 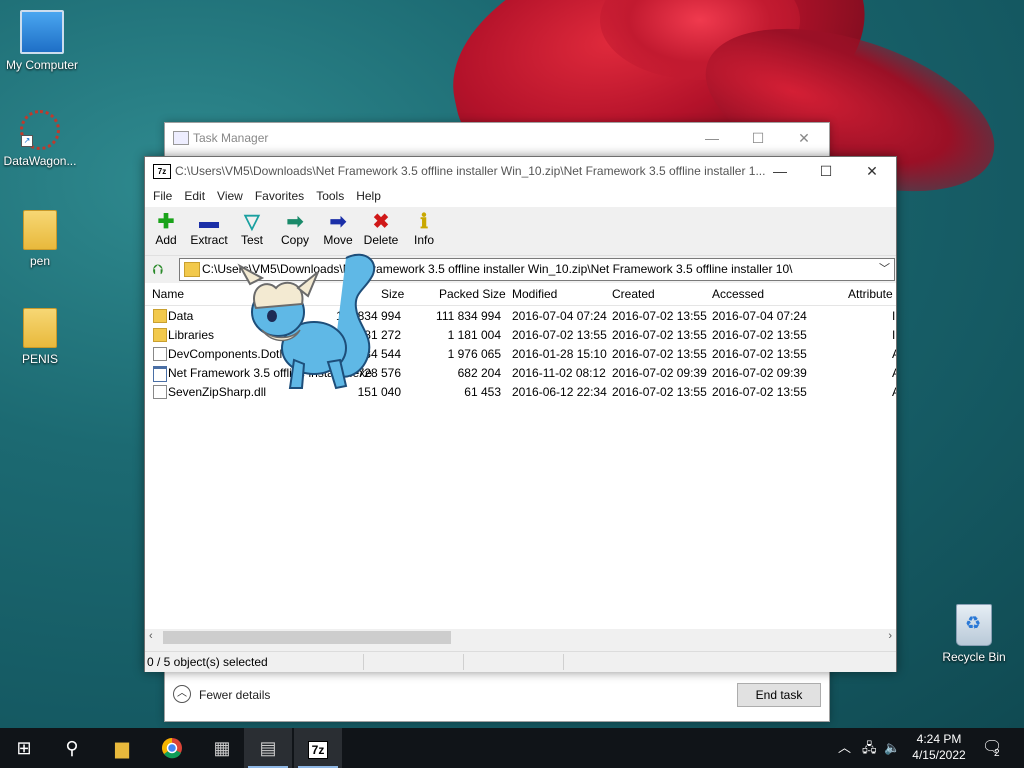 What do you see at coordinates (209, 229) in the screenshot?
I see `extract-button: ▬ Extract` at bounding box center [209, 229].